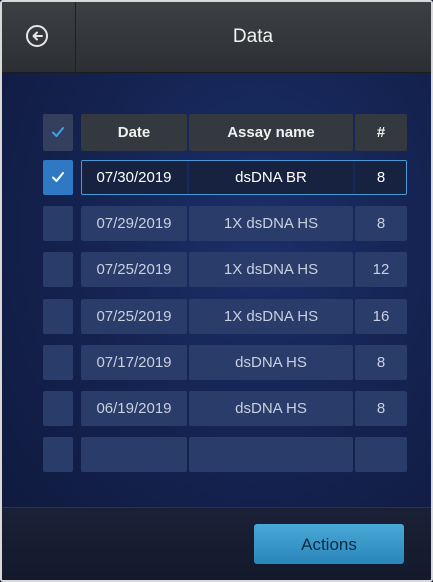 The width and height of the screenshot is (433, 582). I want to click on footer-bar: Actions, so click(216, 543).